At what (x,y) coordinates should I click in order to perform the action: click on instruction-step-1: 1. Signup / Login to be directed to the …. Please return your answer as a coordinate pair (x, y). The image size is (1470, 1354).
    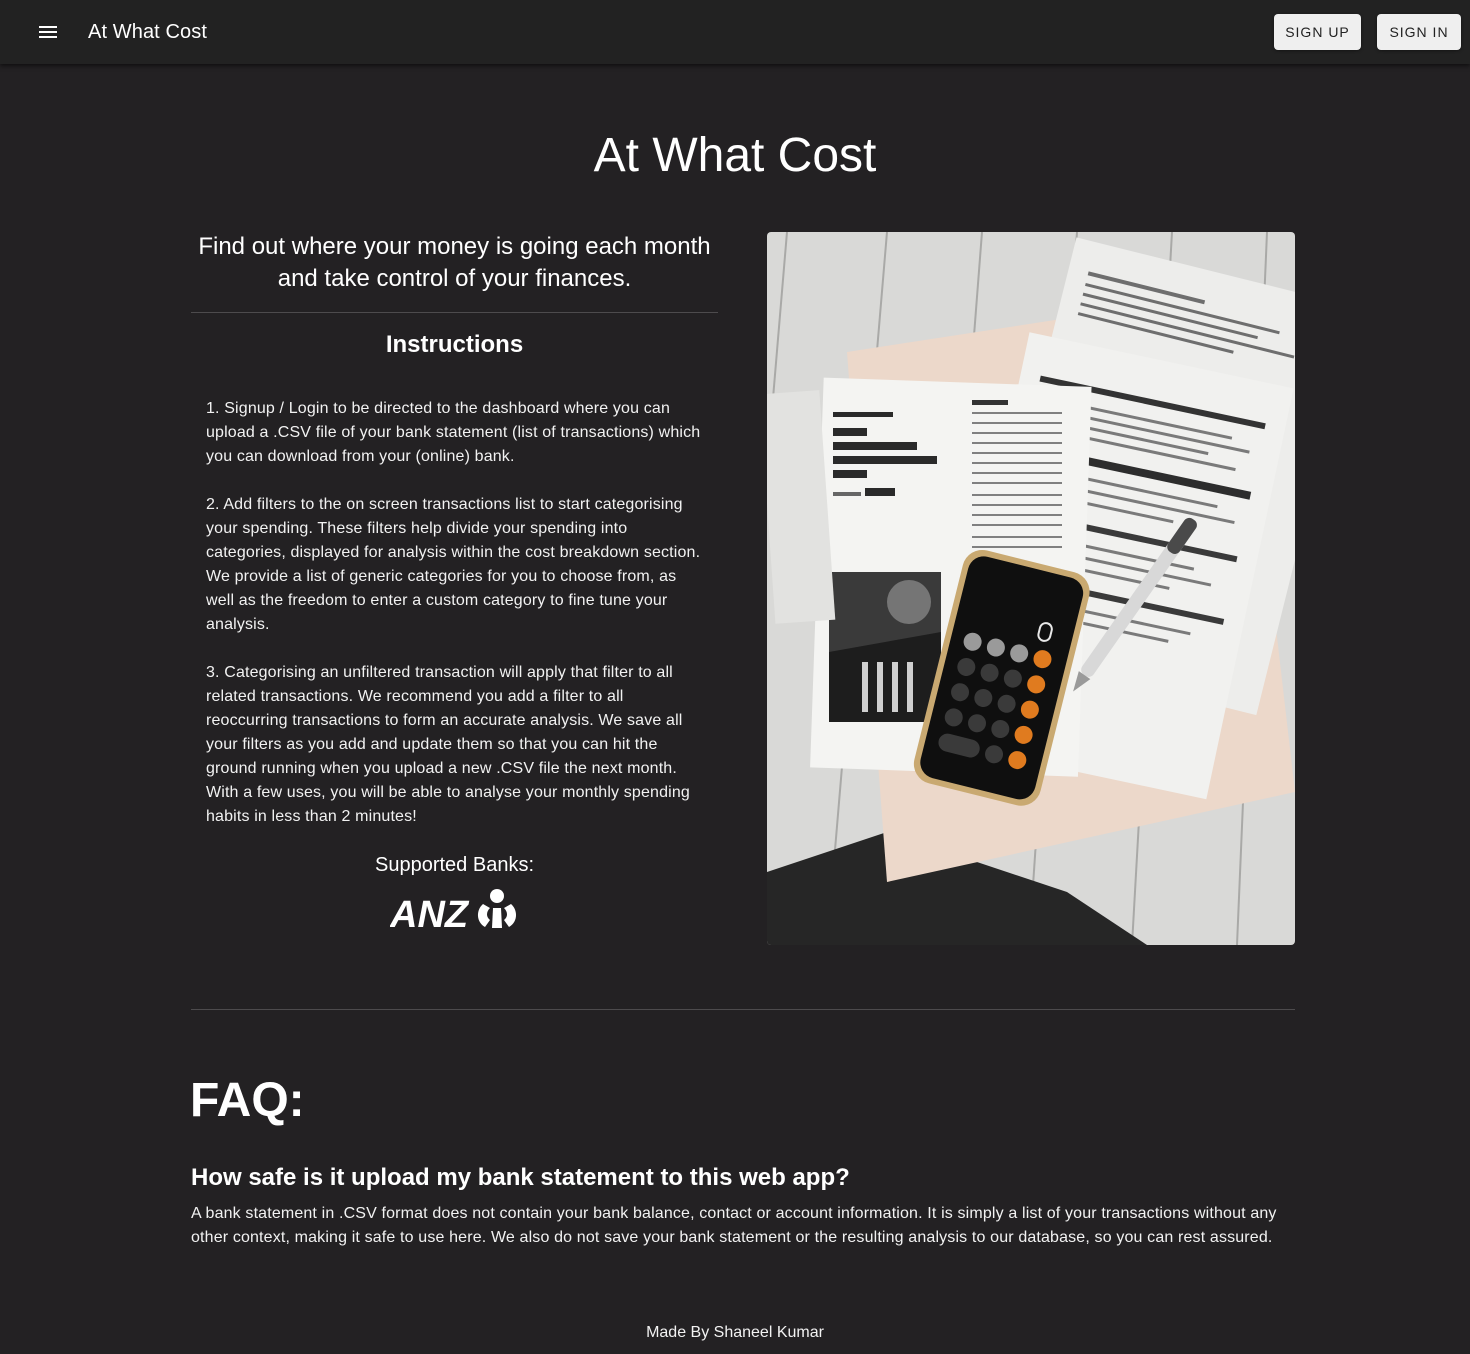
    Looking at the image, I should click on (453, 432).